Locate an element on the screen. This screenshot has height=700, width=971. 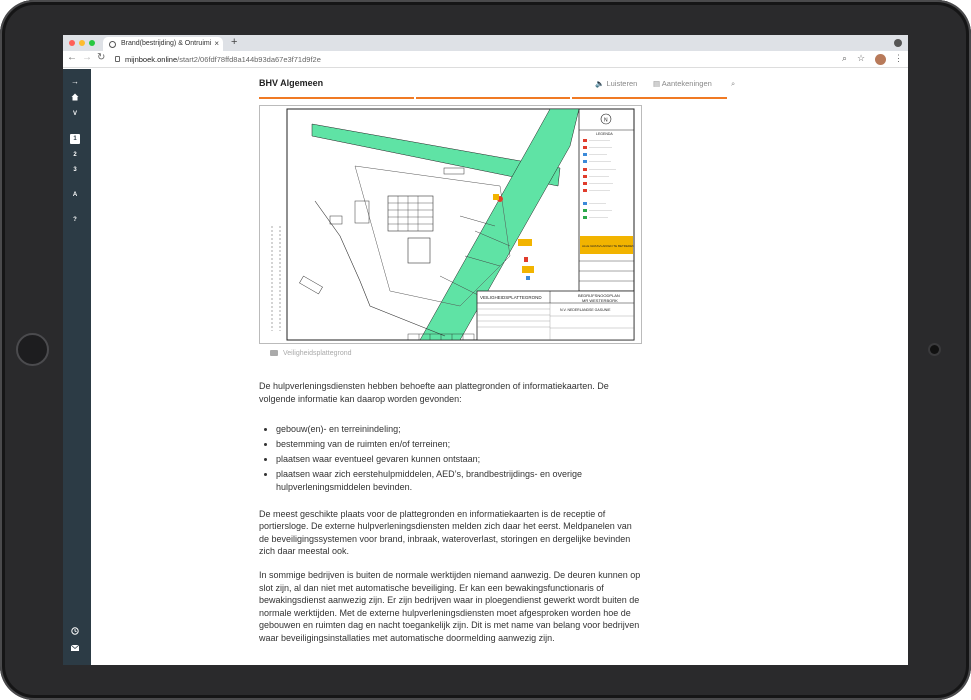
notes-label: Aantekeningen is located at coordinates (686, 83).